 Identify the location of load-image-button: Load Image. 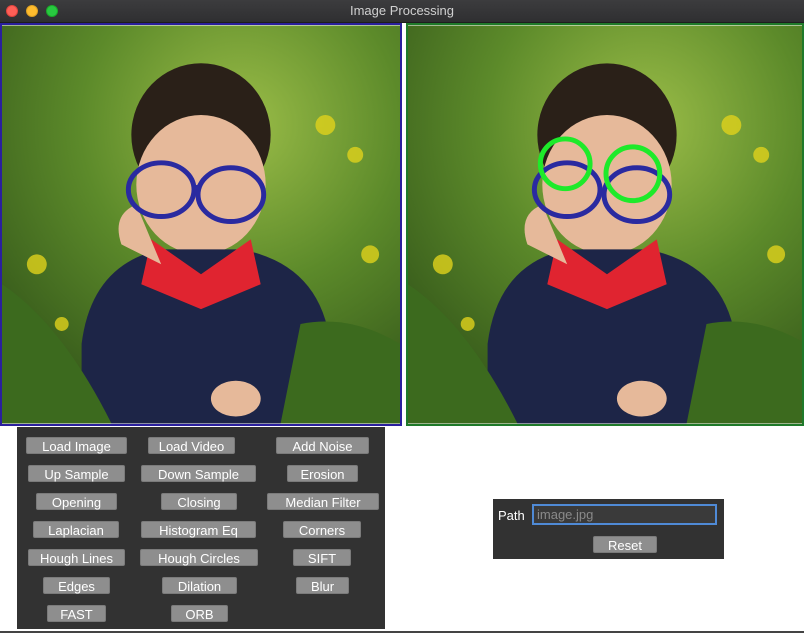
(76, 445).